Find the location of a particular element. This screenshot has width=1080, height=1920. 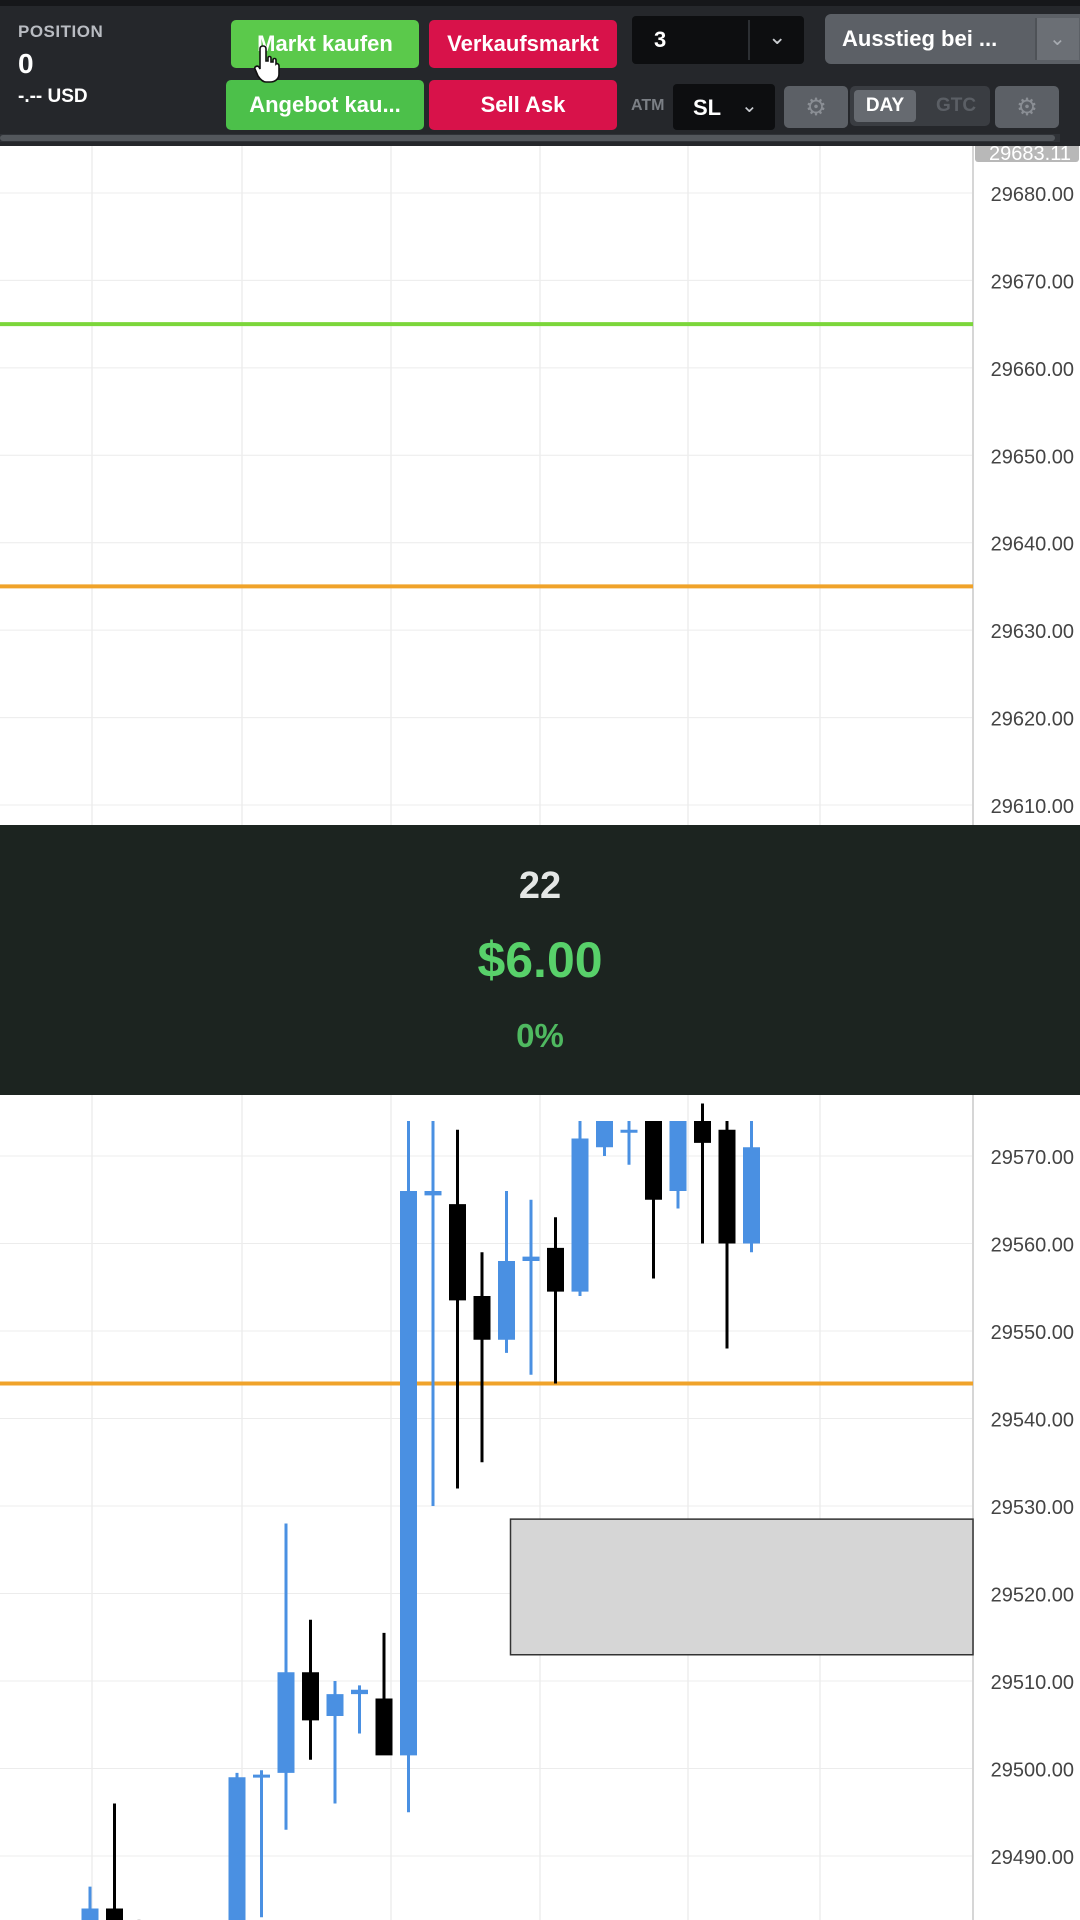

current-price-tag-label: 29683.11 is located at coordinates (1030, 155).